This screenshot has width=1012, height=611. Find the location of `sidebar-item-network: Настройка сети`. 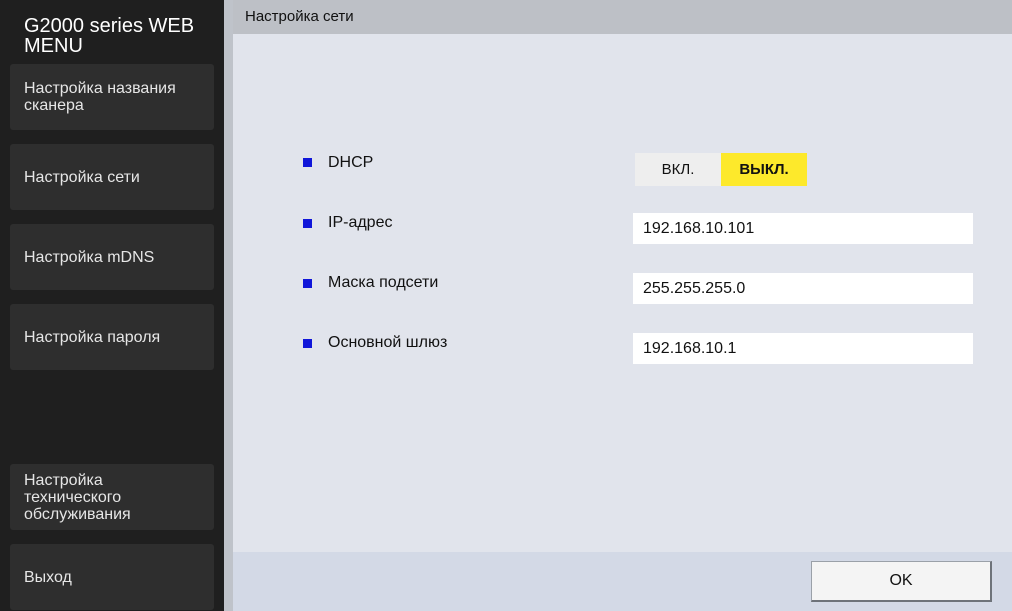

sidebar-item-network: Настройка сети is located at coordinates (112, 177).